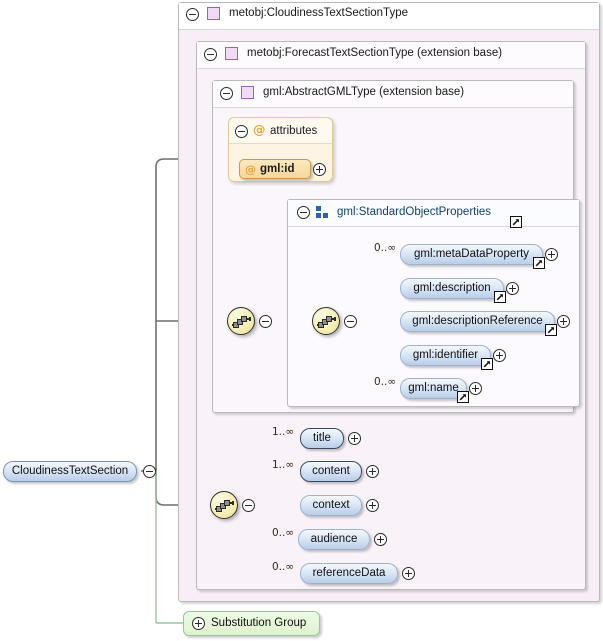 The width and height of the screenshot is (603, 641). What do you see at coordinates (198, 623) in the screenshot?
I see `toggle-substitution-group` at bounding box center [198, 623].